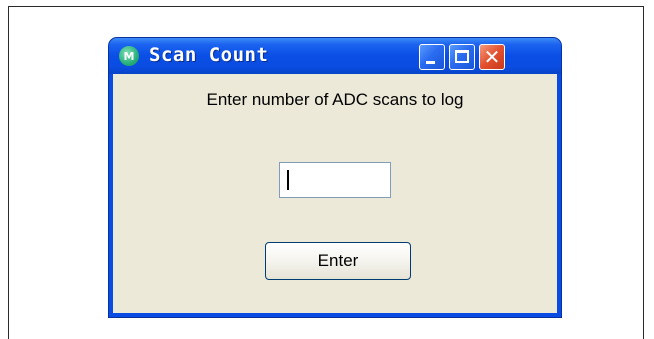 The image size is (654, 339). I want to click on maximize-button, so click(462, 57).